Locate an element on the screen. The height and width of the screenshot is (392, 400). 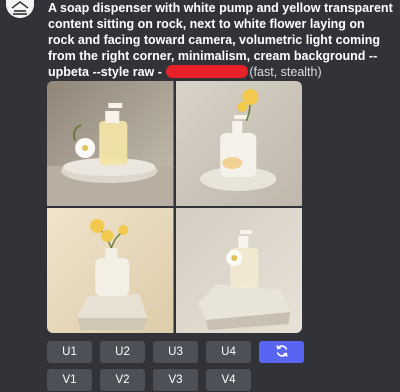
bot-avatar is located at coordinates (20, 9).